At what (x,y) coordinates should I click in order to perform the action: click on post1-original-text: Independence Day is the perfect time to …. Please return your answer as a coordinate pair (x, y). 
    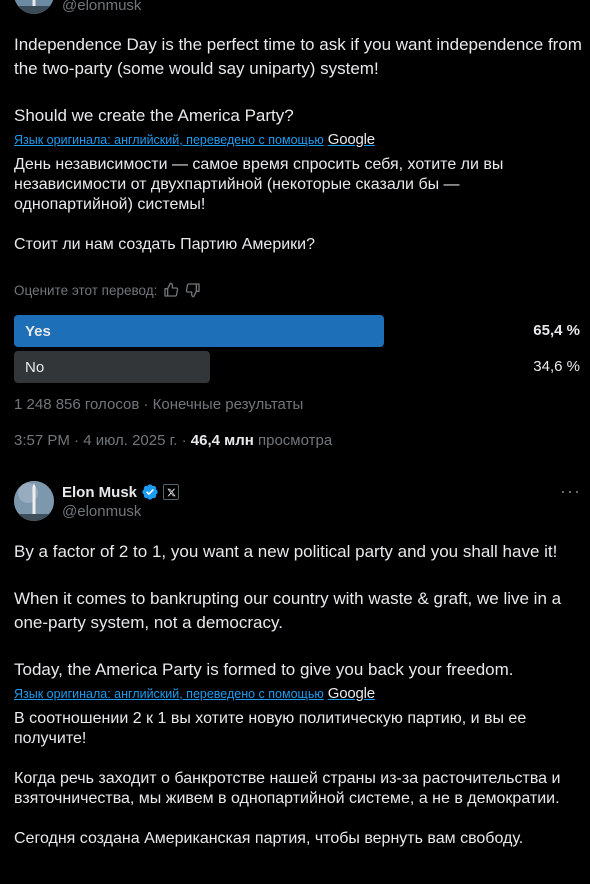
    Looking at the image, I should click on (298, 80).